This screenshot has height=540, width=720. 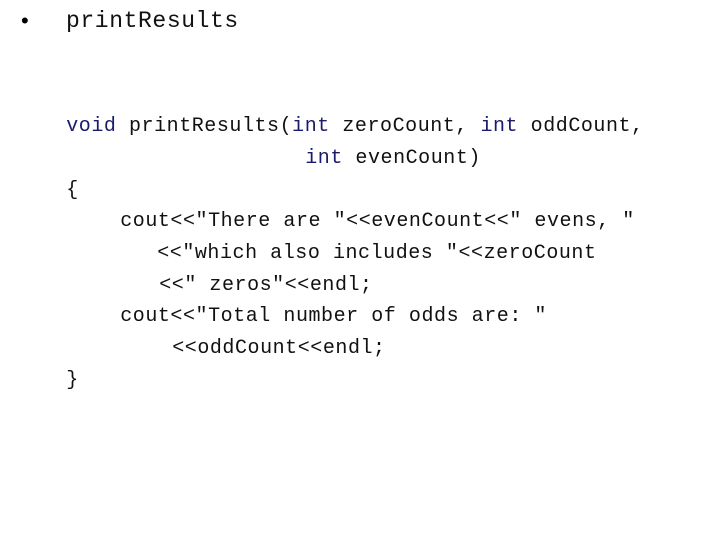 What do you see at coordinates (254, 330) in the screenshot?
I see `code-line-oddcount: <<oddCount<<endl;` at bounding box center [254, 330].